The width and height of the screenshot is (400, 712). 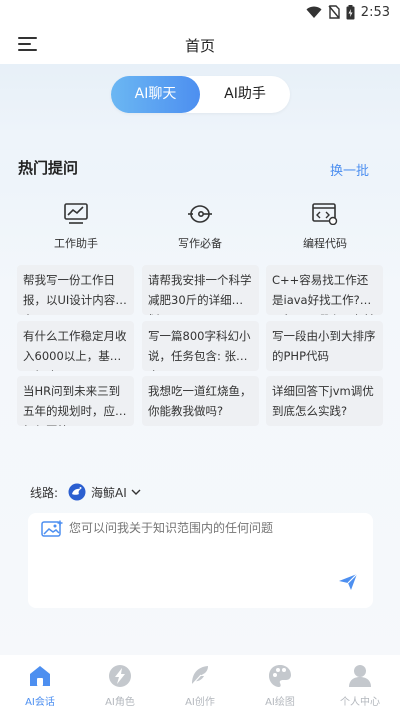 What do you see at coordinates (76, 227) in the screenshot?
I see `category-work-assistant: 工作助手` at bounding box center [76, 227].